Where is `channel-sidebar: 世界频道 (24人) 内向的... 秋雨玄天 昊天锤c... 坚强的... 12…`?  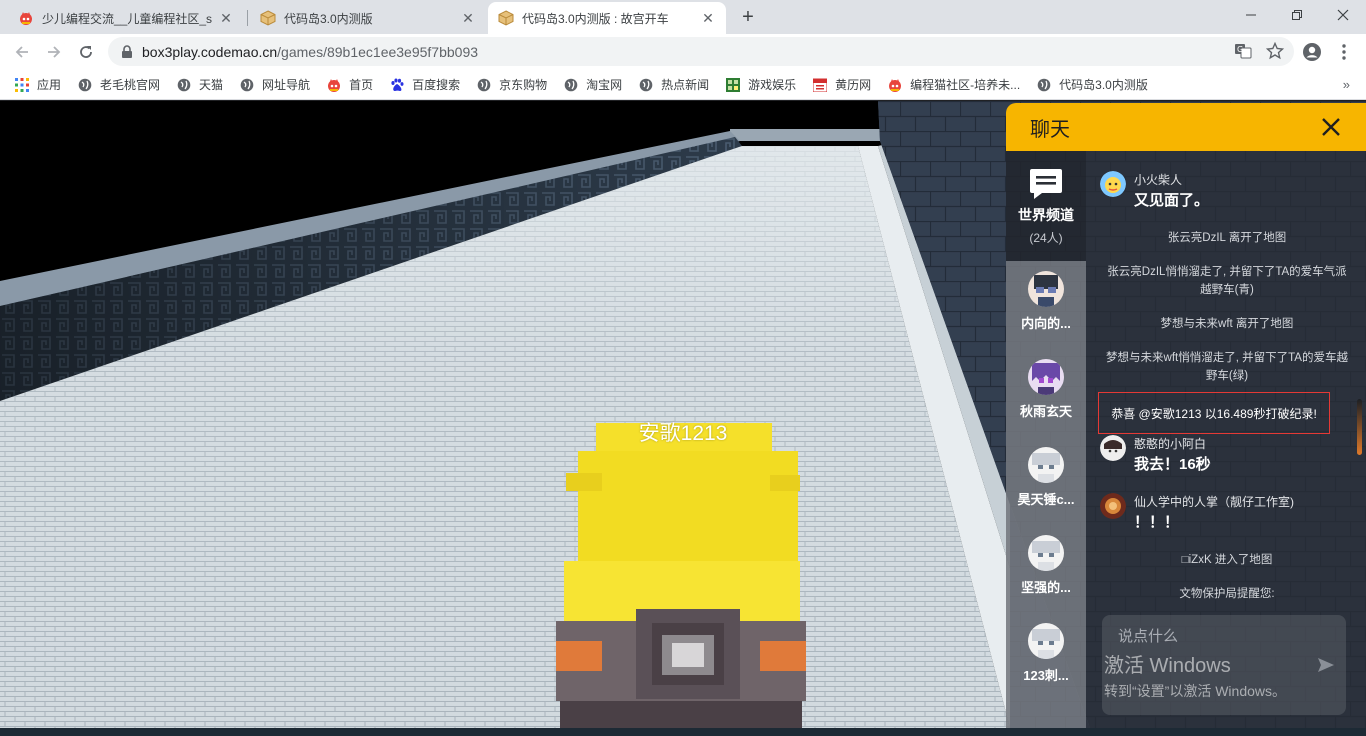
channel-sidebar: 世界频道 (24人) 内向的... 秋雨玄天 昊天锤c... 坚强的... 12… is located at coordinates (1046, 439).